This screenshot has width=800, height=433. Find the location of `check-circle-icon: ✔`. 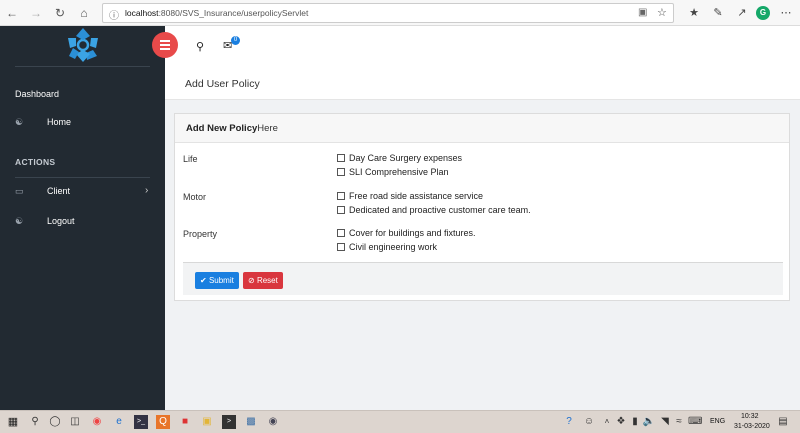

check-circle-icon: ✔ is located at coordinates (203, 280).